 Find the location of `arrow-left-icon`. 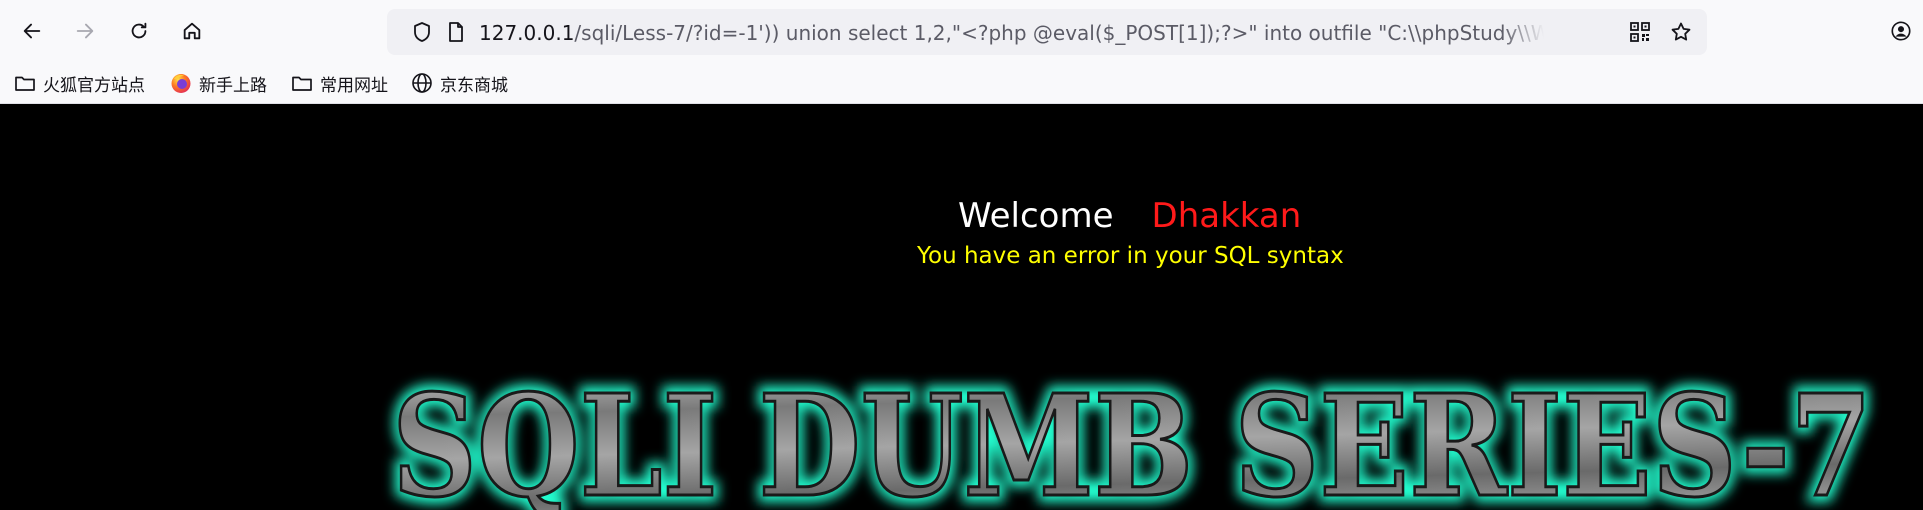

arrow-left-icon is located at coordinates (32, 31).